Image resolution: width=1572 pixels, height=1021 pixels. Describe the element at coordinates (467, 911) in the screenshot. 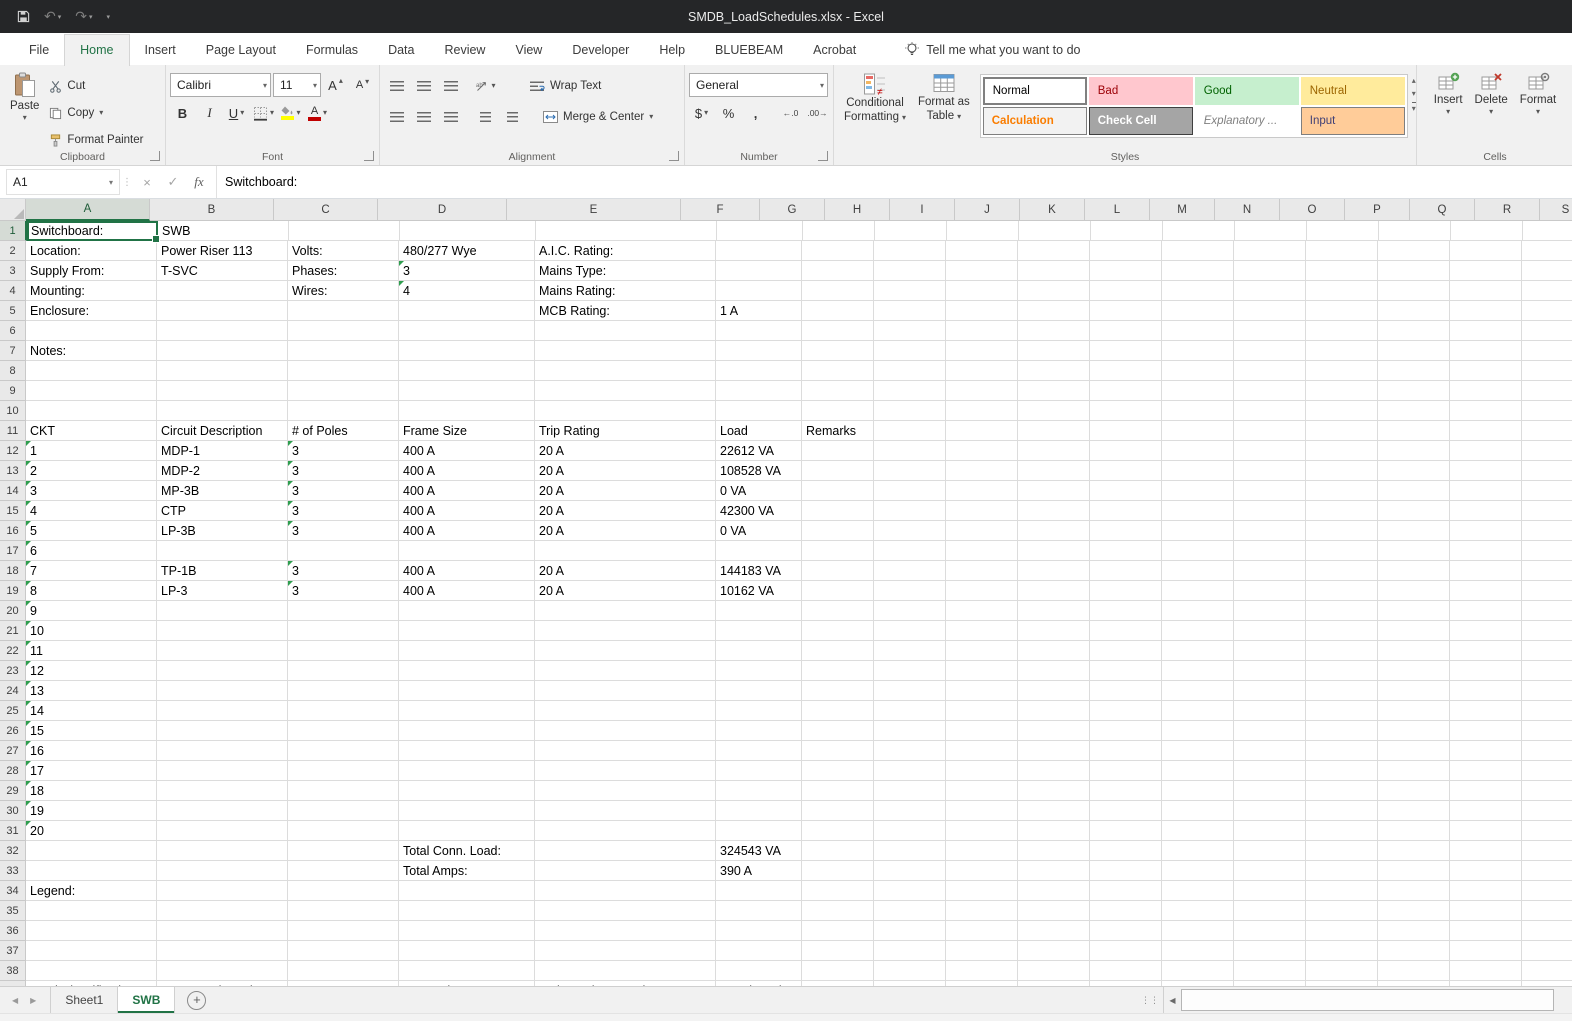

I see `cell-D35` at that location.